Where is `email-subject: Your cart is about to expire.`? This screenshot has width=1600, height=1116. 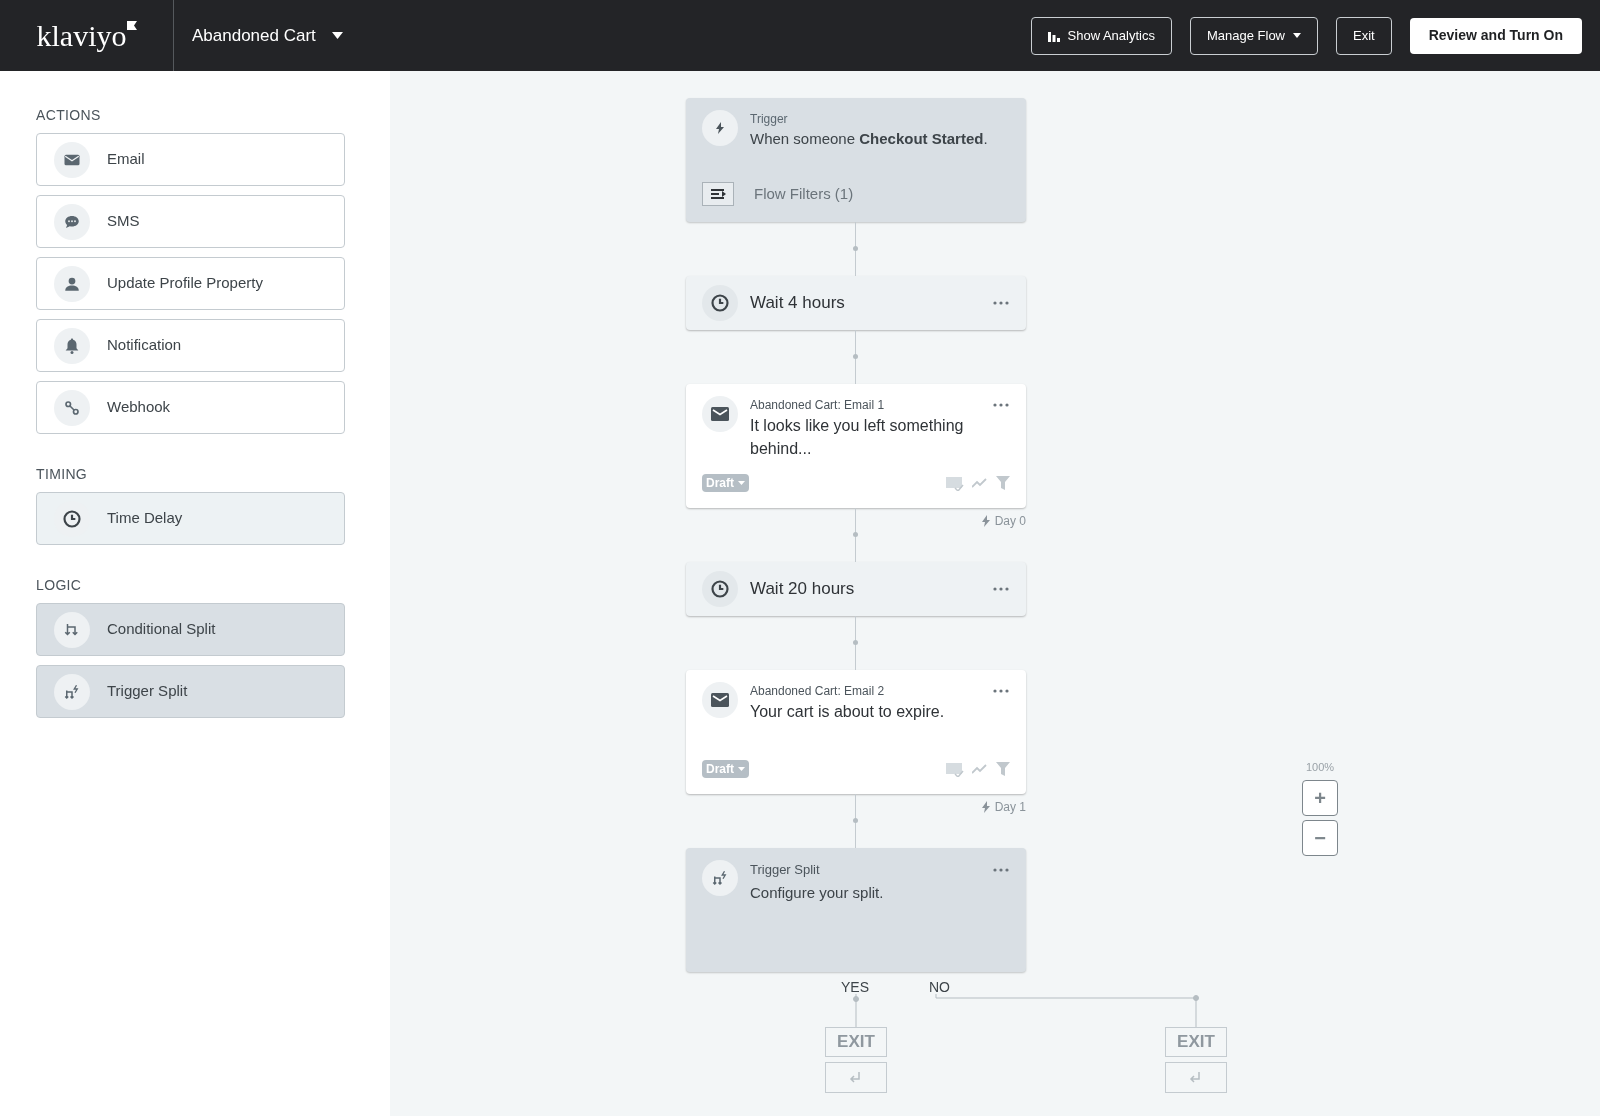 email-subject: Your cart is about to expire. is located at coordinates (848, 712).